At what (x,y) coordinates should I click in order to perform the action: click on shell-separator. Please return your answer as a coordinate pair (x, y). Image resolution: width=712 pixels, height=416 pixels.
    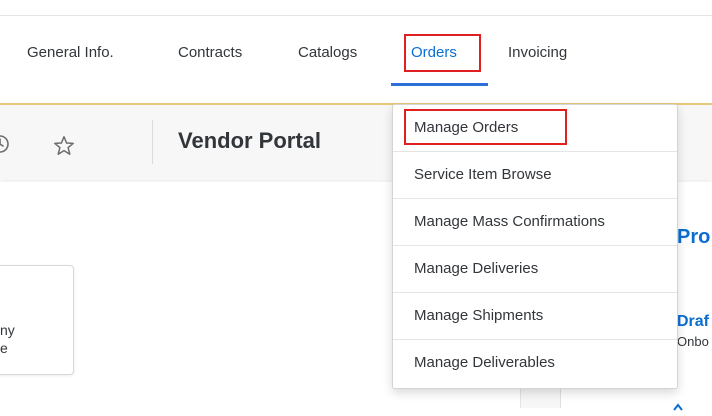
    Looking at the image, I should click on (152, 142).